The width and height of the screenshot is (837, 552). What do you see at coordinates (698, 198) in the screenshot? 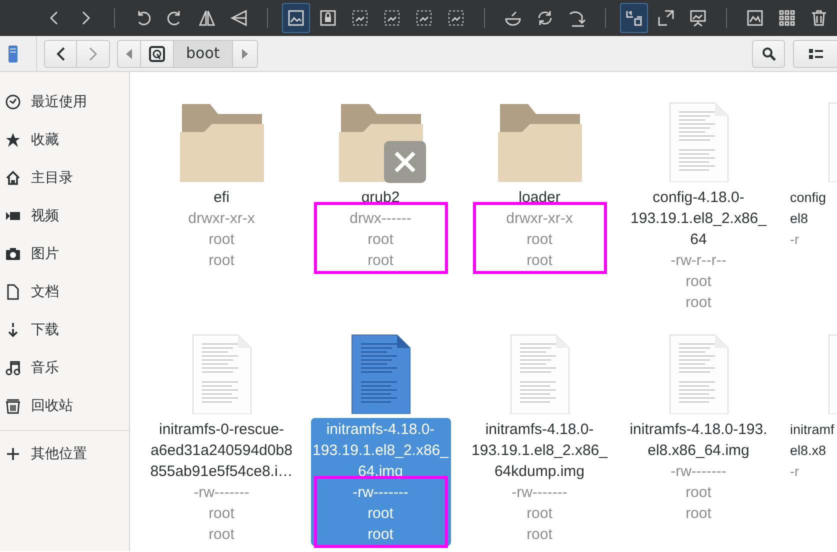
I see `file-name: config-4.18.0-` at bounding box center [698, 198].